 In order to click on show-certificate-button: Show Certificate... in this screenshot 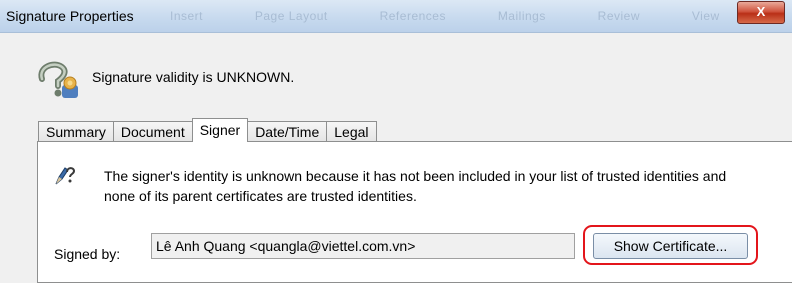, I will do `click(670, 246)`.